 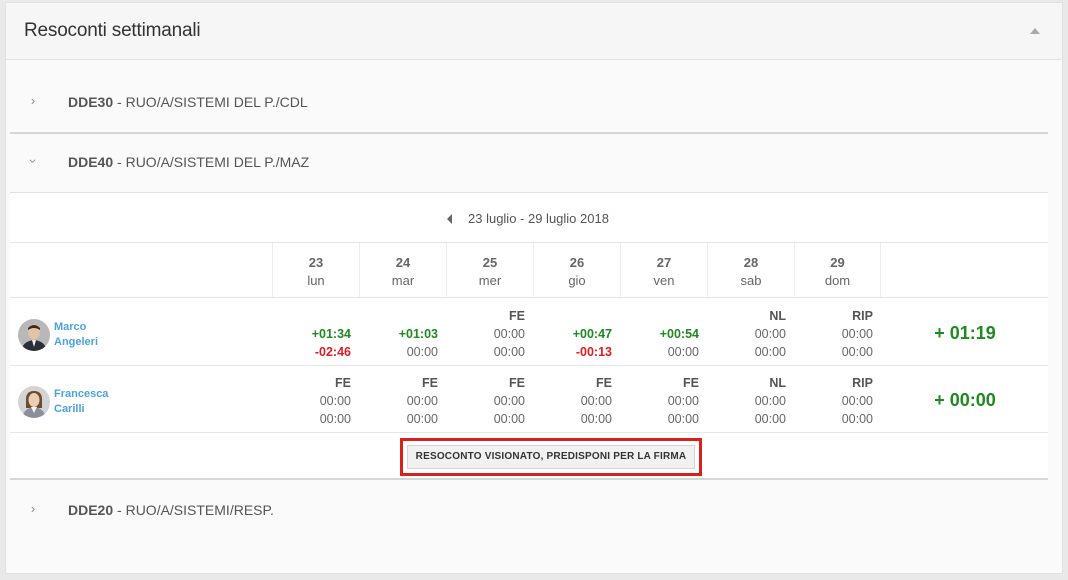 I want to click on day-header: 28 sab, so click(x=750, y=270).